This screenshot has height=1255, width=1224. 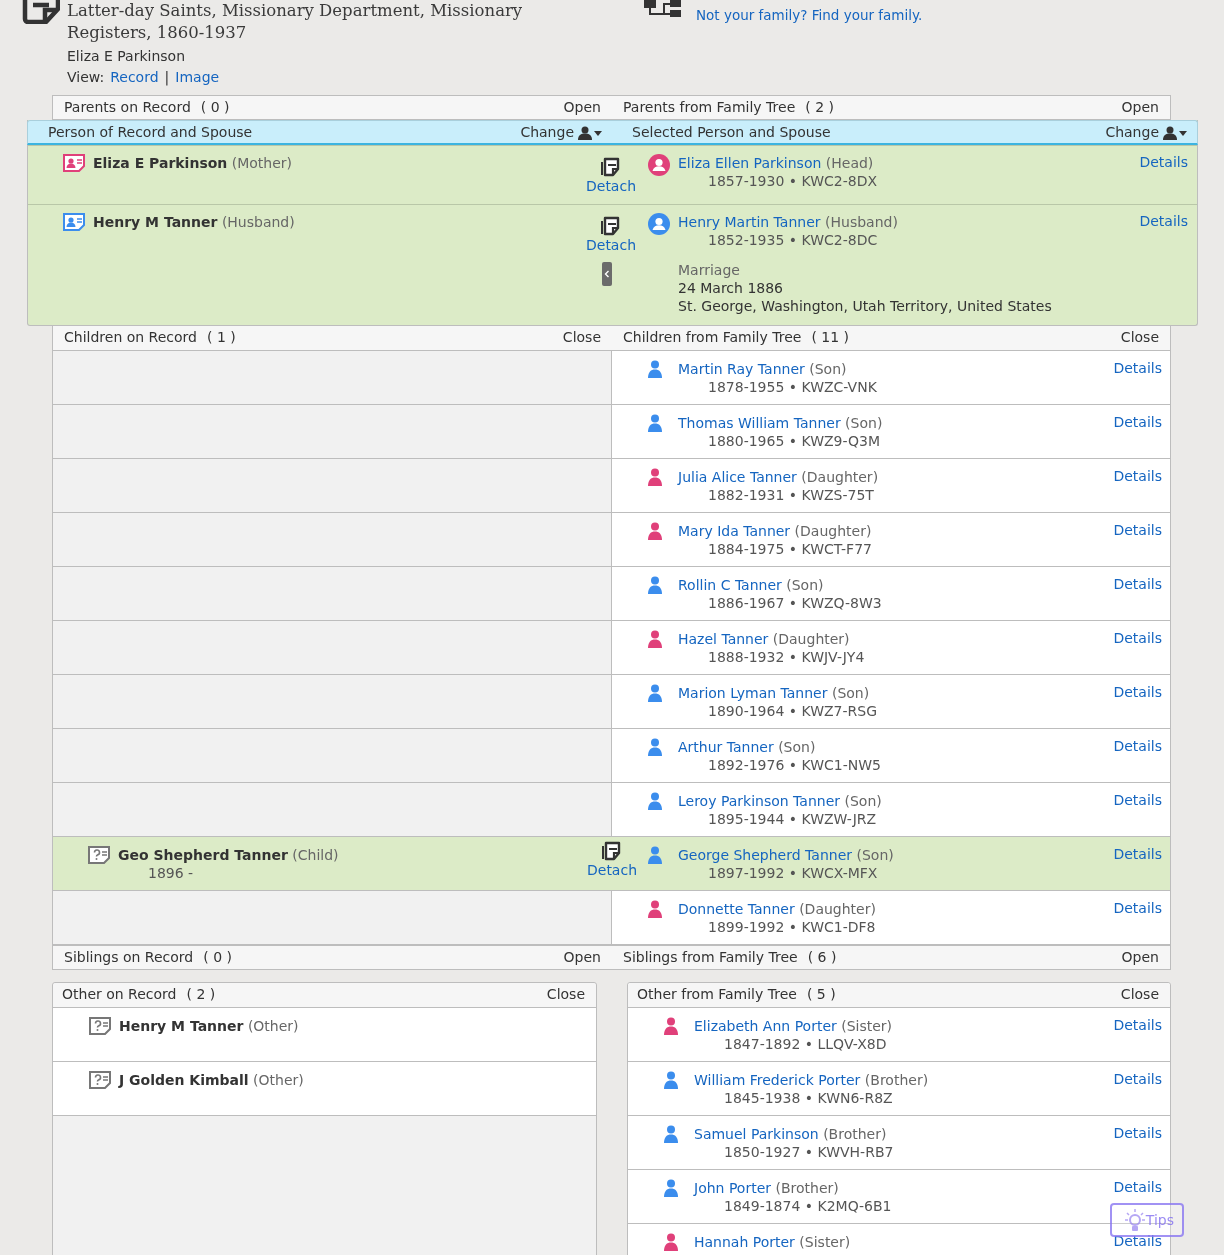 I want to click on view-link: Record, so click(x=134, y=77).